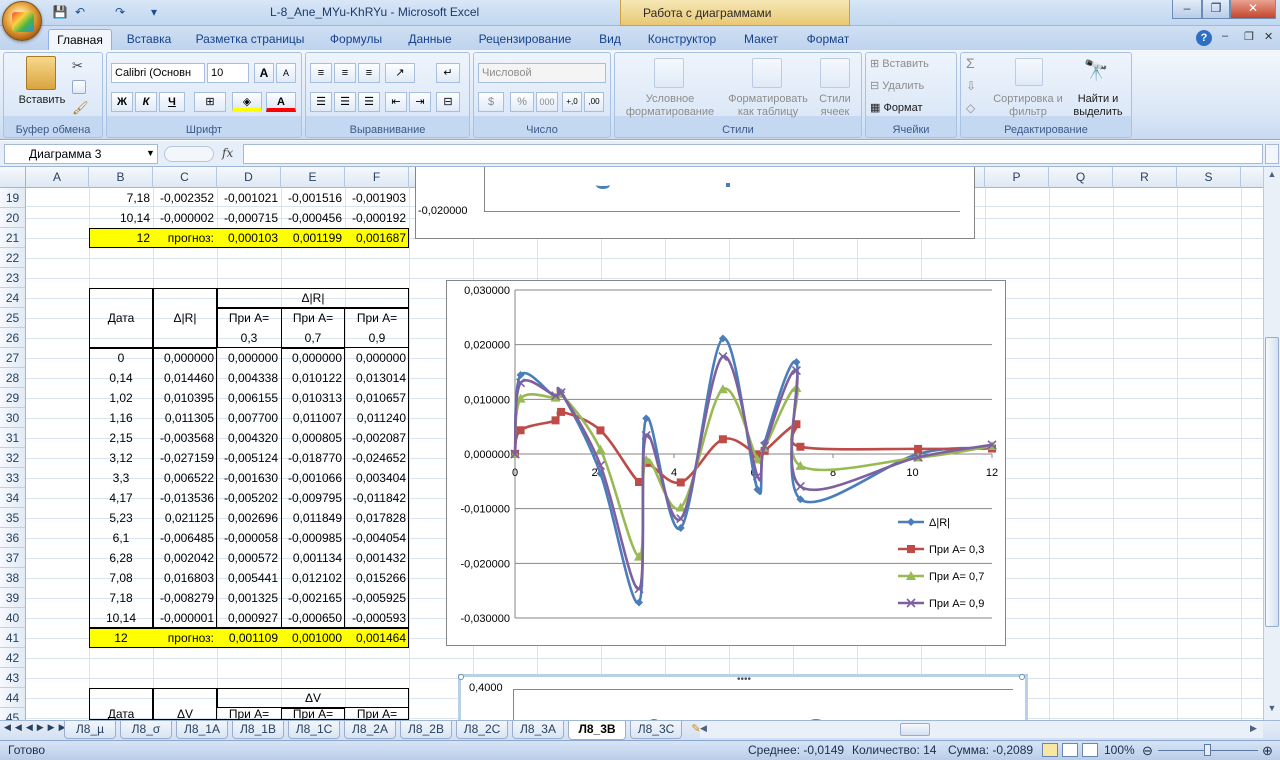 The image size is (1280, 760). I want to click on normal-view-icon, so click(1050, 750).